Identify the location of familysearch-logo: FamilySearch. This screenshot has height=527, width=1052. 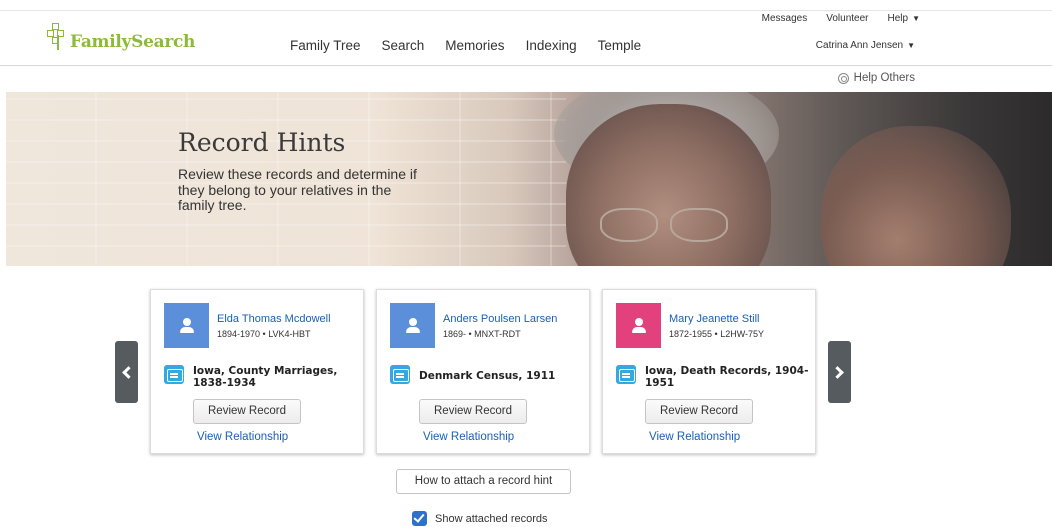
(121, 37).